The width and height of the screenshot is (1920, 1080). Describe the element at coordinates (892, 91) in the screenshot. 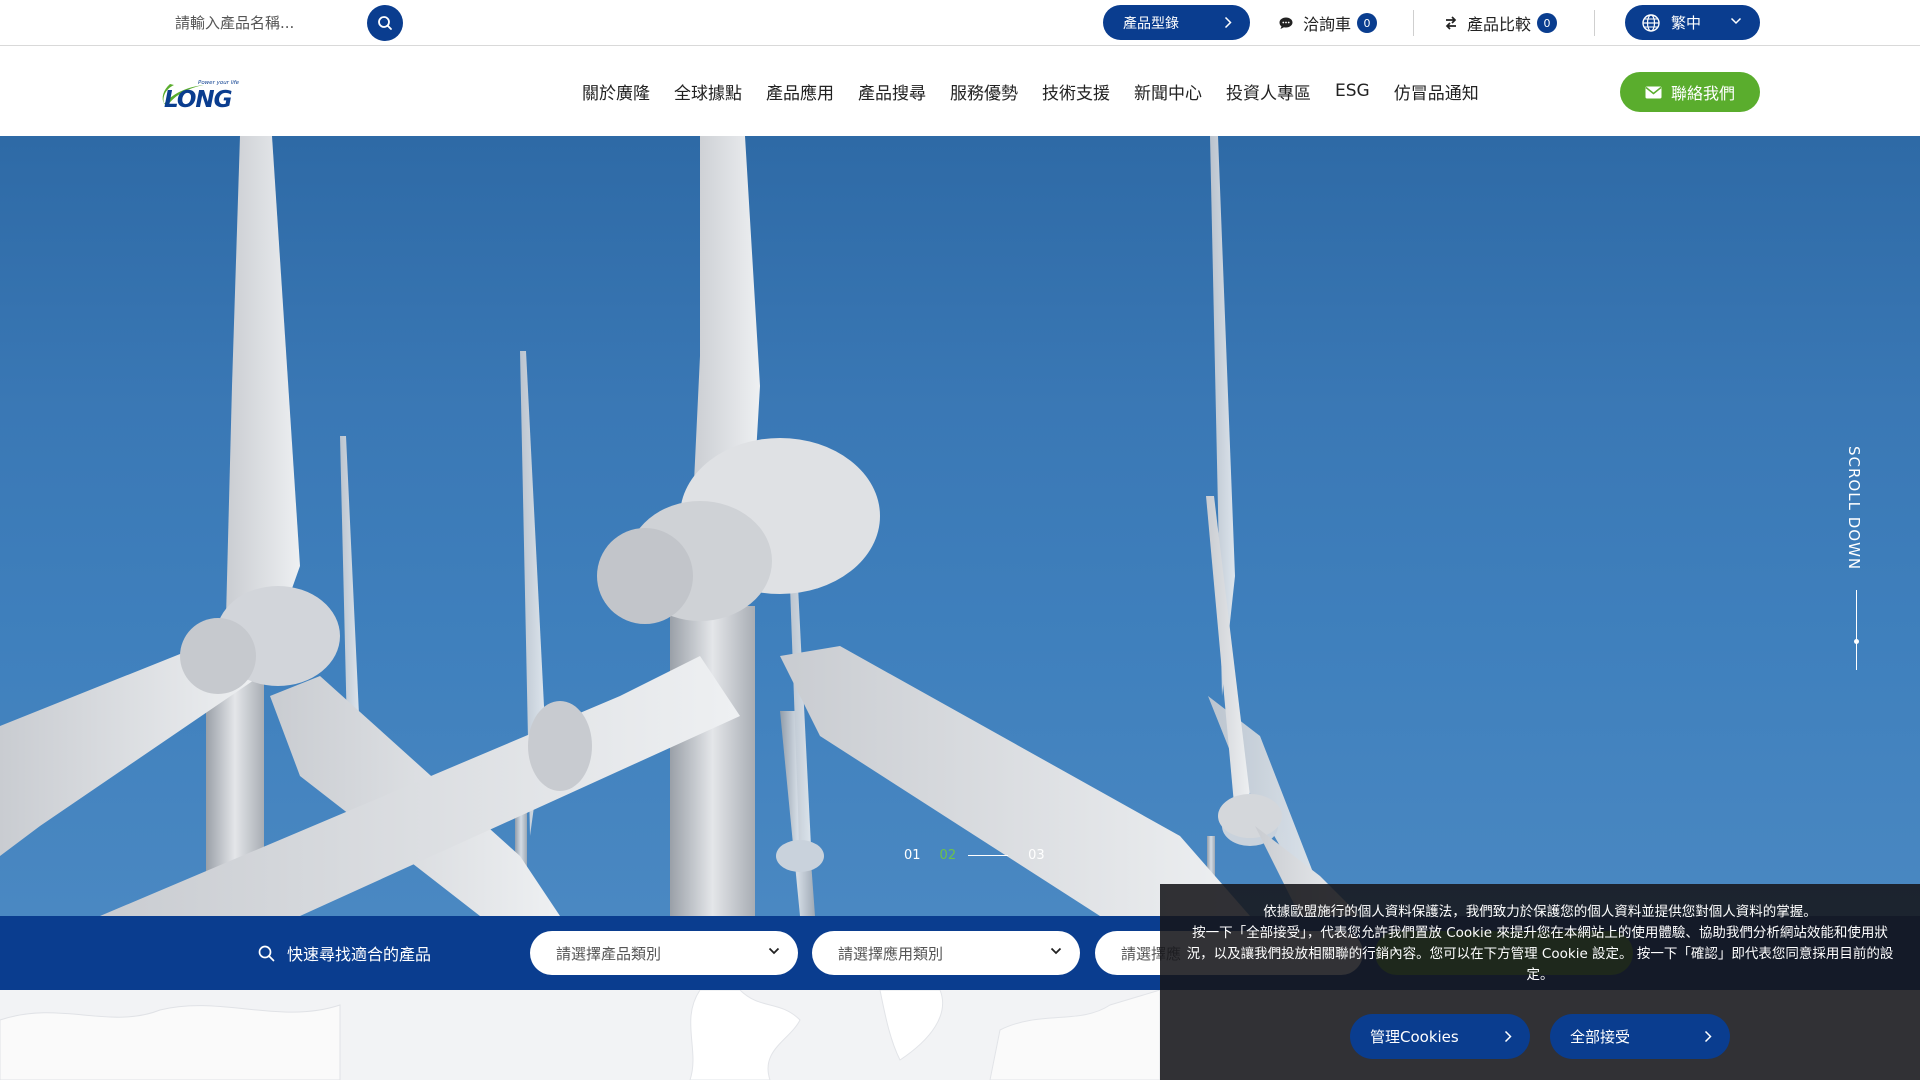

I see `nav-item-product-search: 產品搜尋` at that location.